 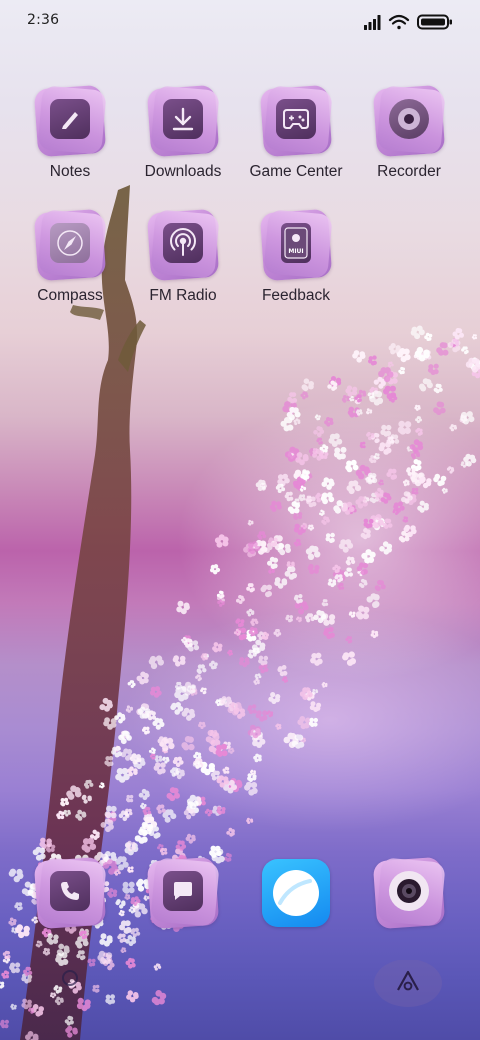 I want to click on notes-app-icon, so click(x=70, y=121).